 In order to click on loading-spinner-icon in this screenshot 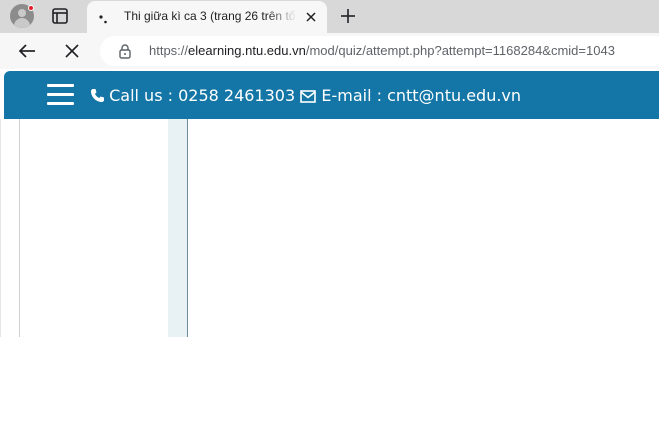, I will do `click(104, 18)`.